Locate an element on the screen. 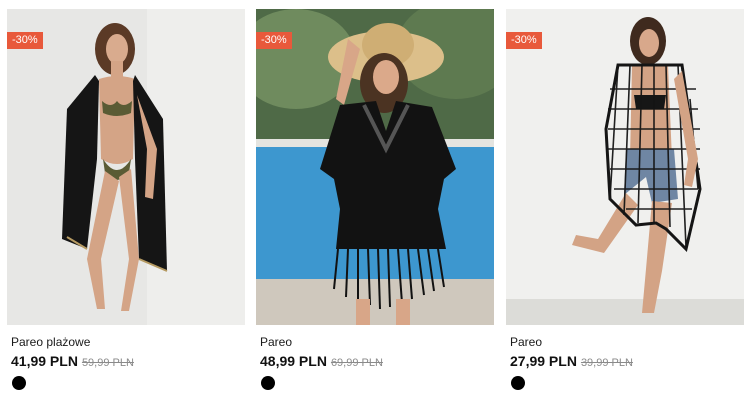 The image size is (752, 400). current-price: 41,99 PLN is located at coordinates (44, 361).